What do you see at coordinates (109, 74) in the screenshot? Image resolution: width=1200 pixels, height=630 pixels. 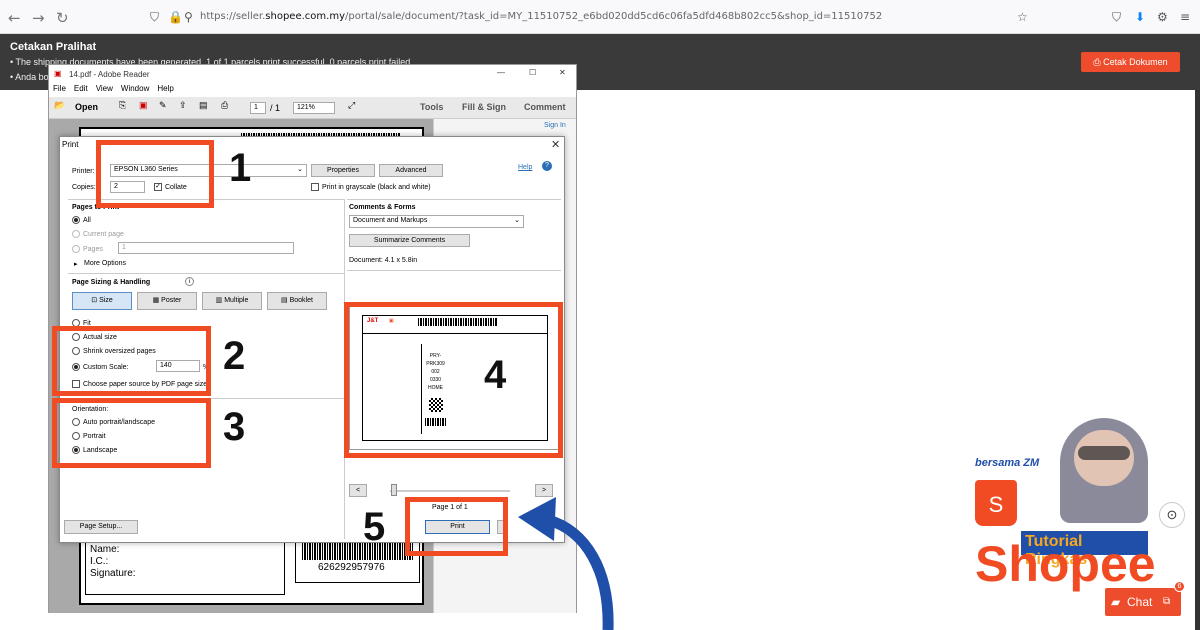 I see `window-title: 14.pdf - Adobe Reader` at bounding box center [109, 74].